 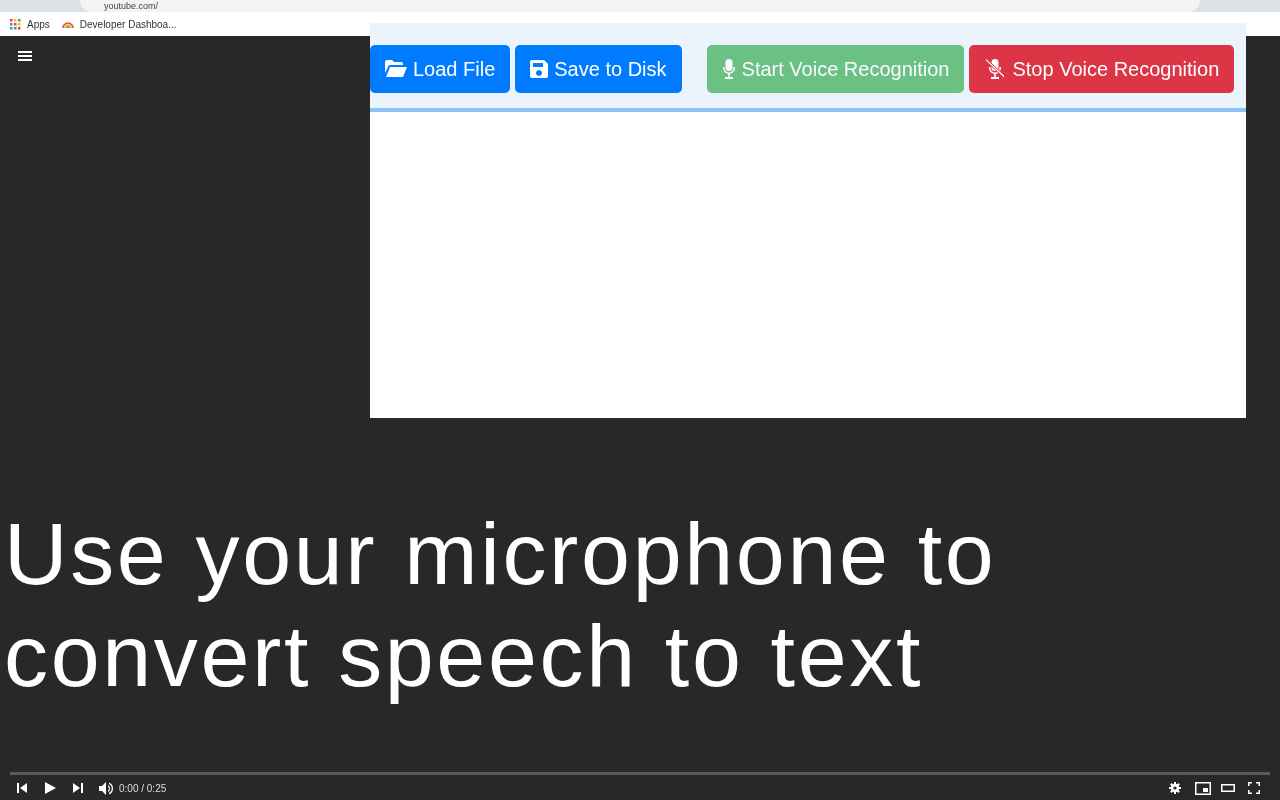 I want to click on menu-icon, so click(x=25, y=56).